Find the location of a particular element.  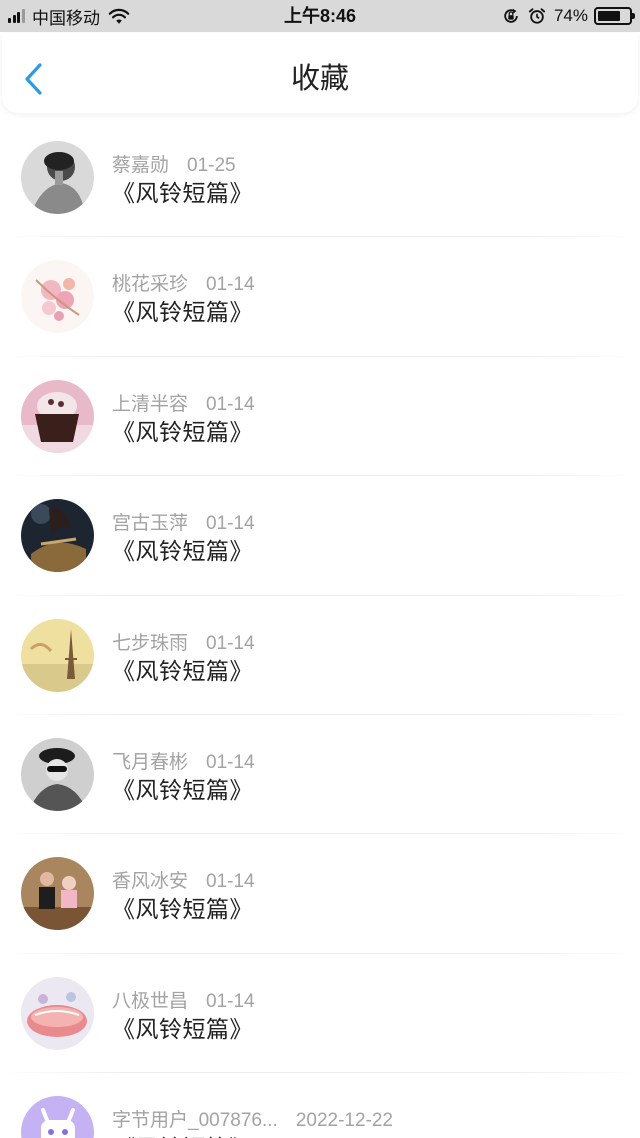

list-item: 上清半容 01-14 《风铃短篇》 is located at coordinates (320, 417).